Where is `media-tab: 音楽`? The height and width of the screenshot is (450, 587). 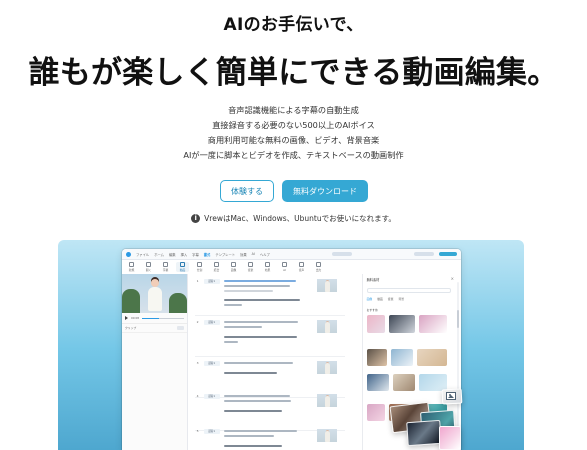 media-tab: 音楽 is located at coordinates (390, 299).